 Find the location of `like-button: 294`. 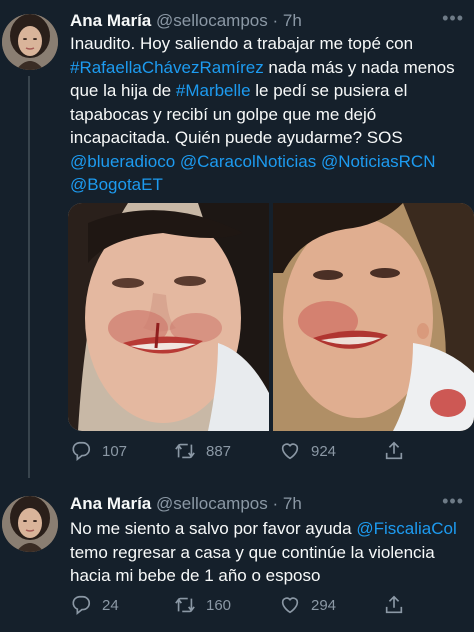

like-button: 294 is located at coordinates (331, 605).